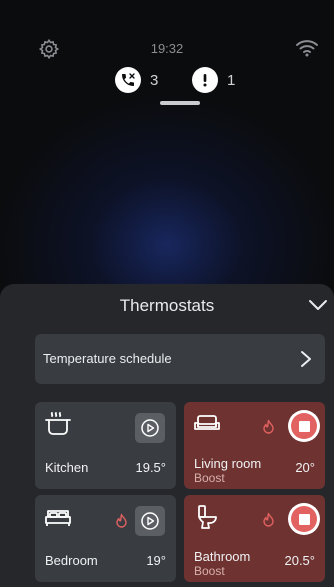  What do you see at coordinates (105, 538) in the screenshot?
I see `room-tile-bedroom: Bedroom 19°` at bounding box center [105, 538].